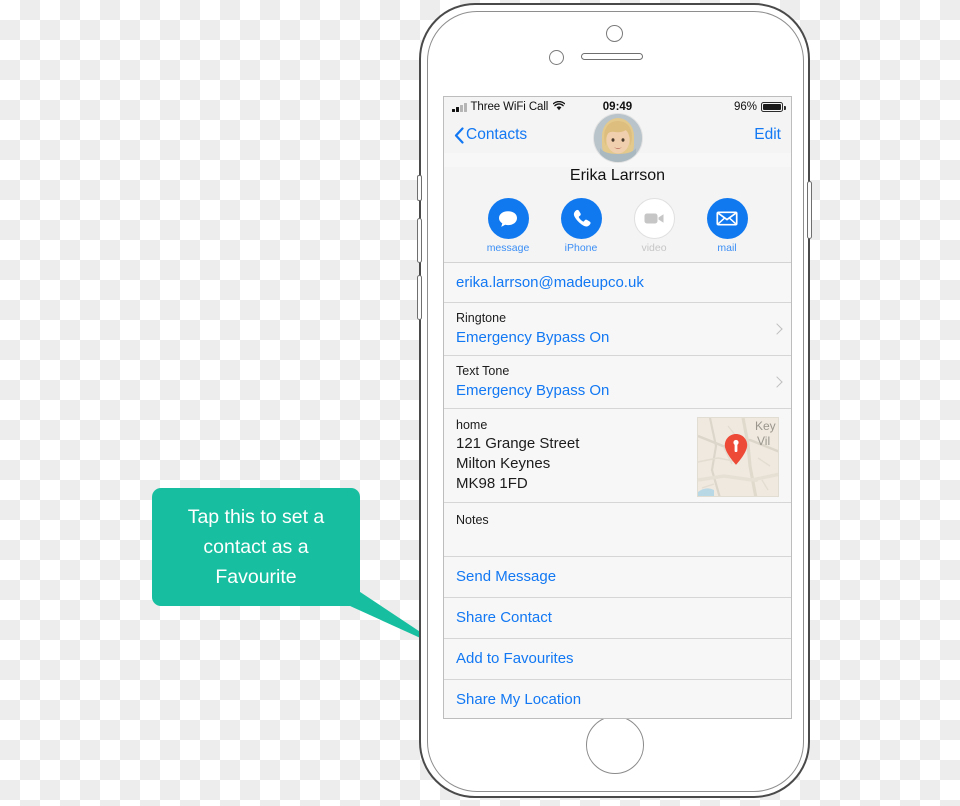 The height and width of the screenshot is (806, 960). I want to click on action-message: message, so click(508, 226).